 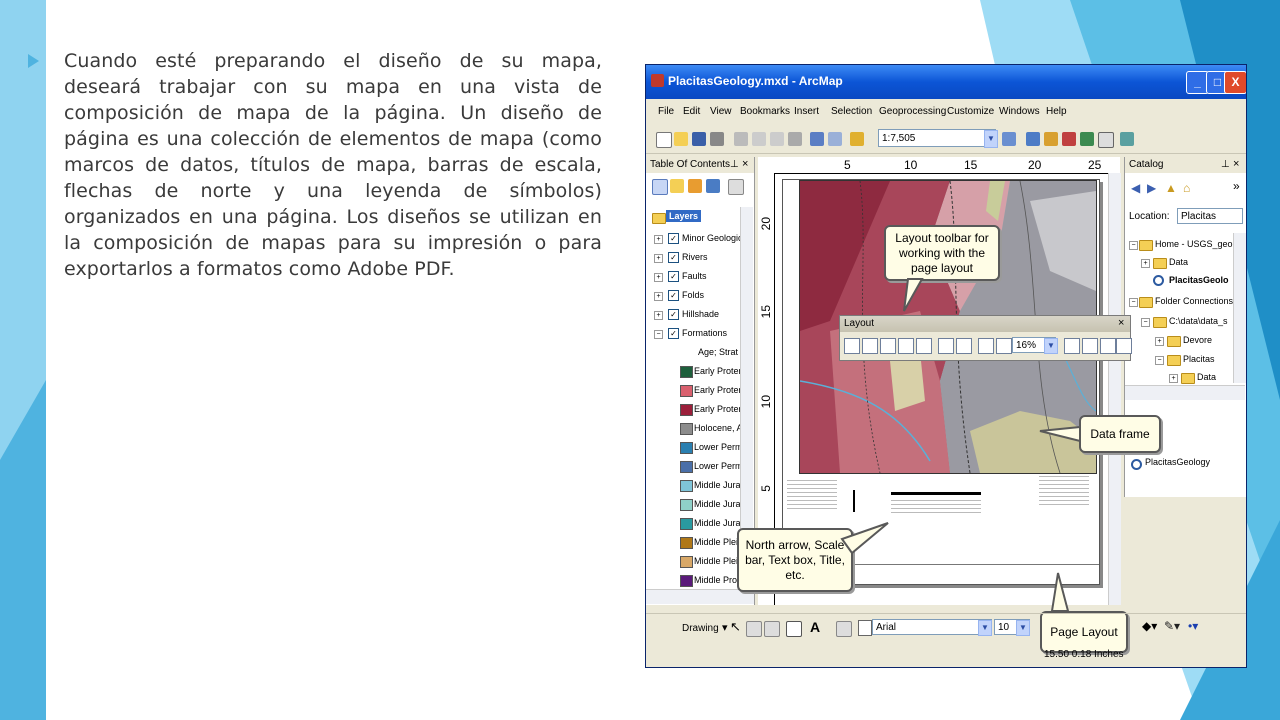 I want to click on select-elements-icon: ↖, so click(x=735, y=627).